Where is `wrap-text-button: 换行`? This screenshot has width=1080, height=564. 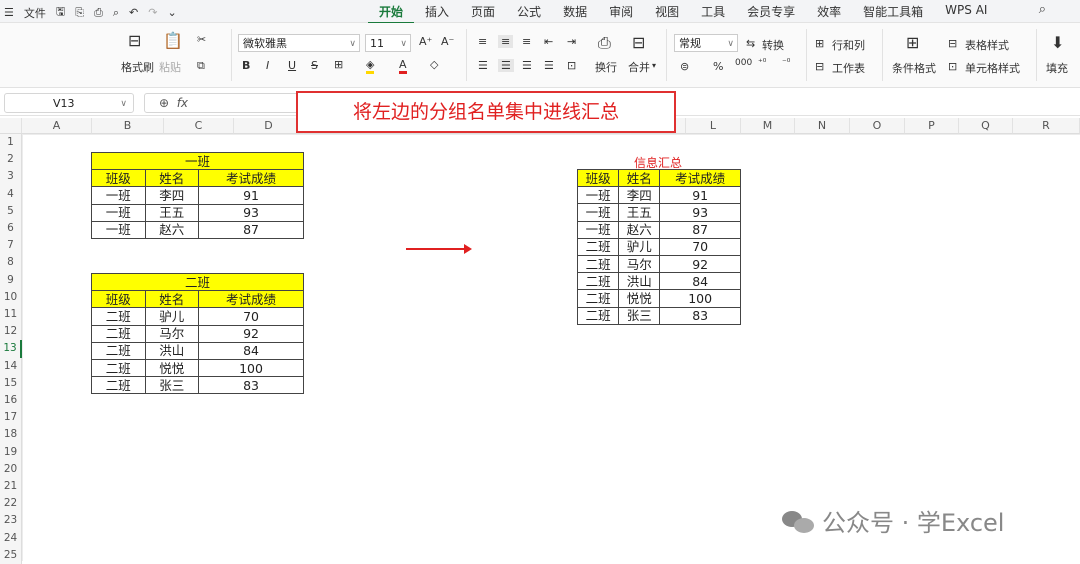
wrap-text-button: 换行 is located at coordinates (606, 67).